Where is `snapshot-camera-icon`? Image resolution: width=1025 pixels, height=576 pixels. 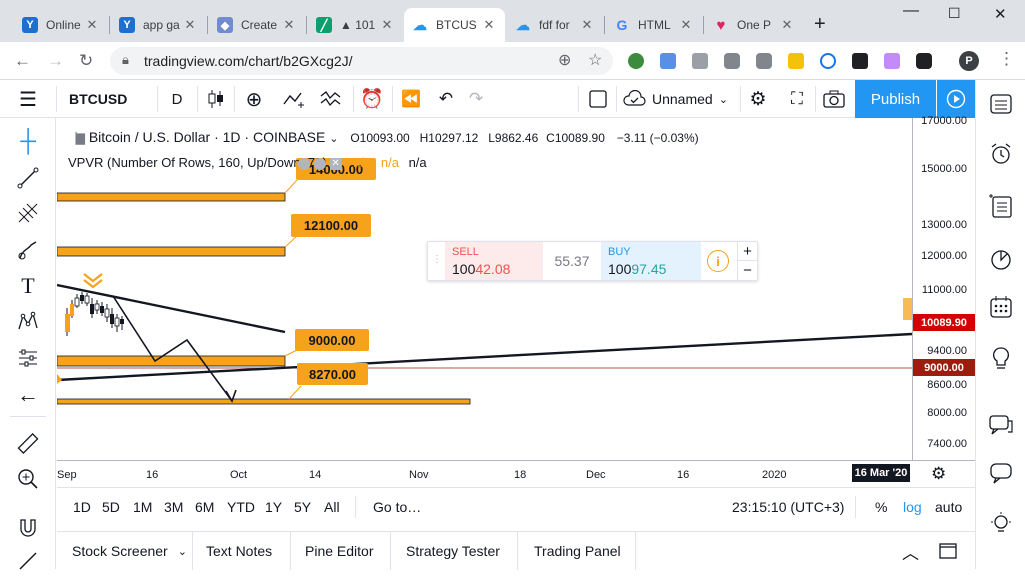
snapshot-camera-icon is located at coordinates (834, 99).